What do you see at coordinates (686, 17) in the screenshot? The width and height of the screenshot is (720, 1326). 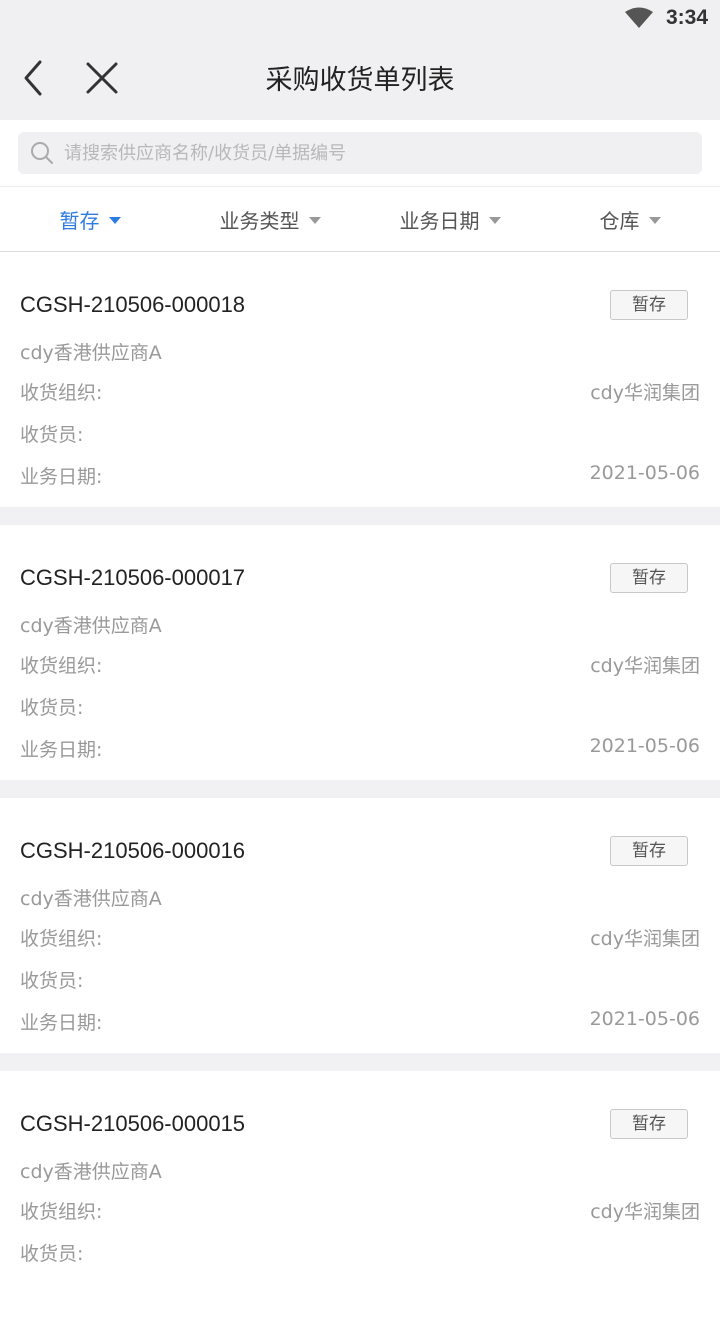 I see `status-time: 3:34` at bounding box center [686, 17].